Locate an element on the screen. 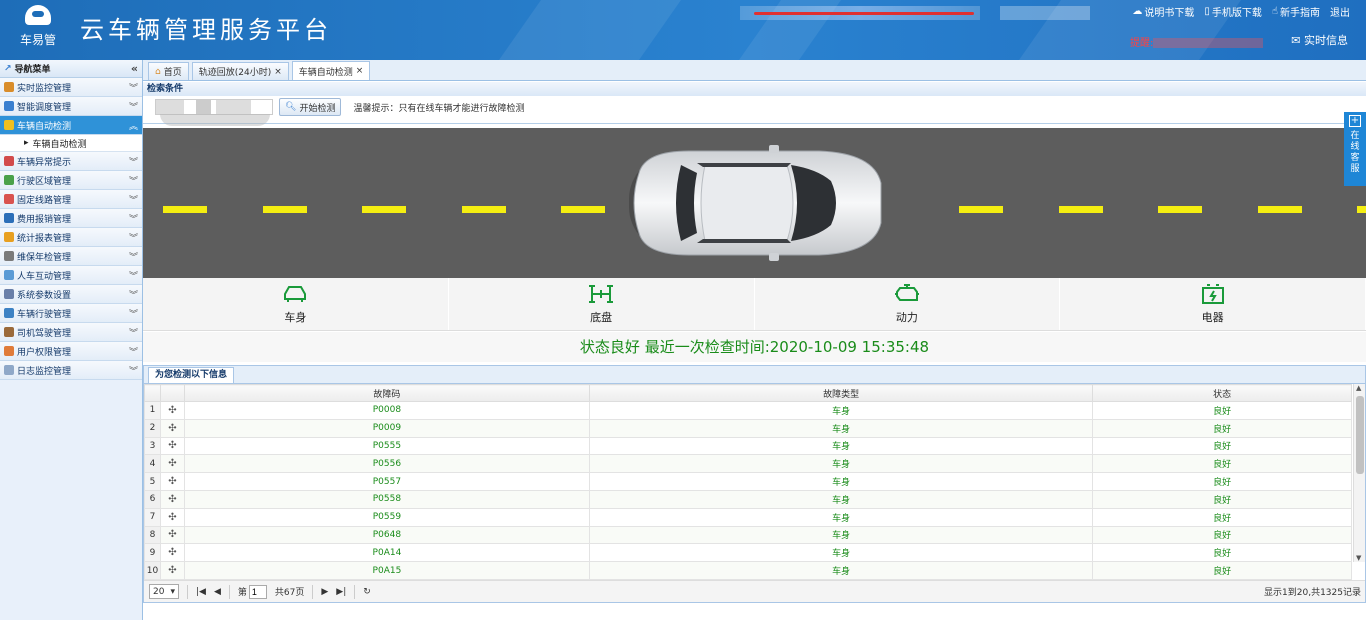 The width and height of the screenshot is (1366, 620). column-header-status: 状态 is located at coordinates (1222, 393).